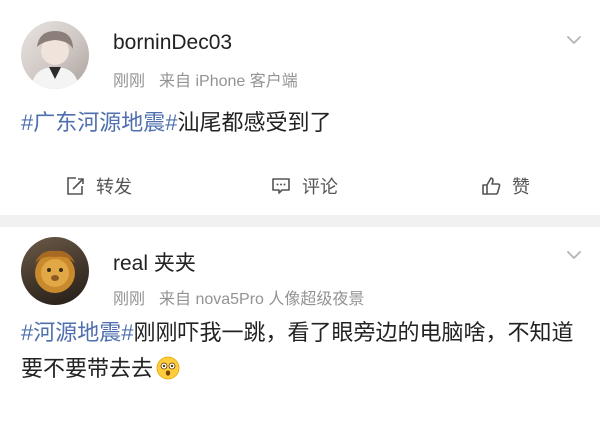  I want to click on hashtag-link: #广东河源地震#, so click(99, 122).